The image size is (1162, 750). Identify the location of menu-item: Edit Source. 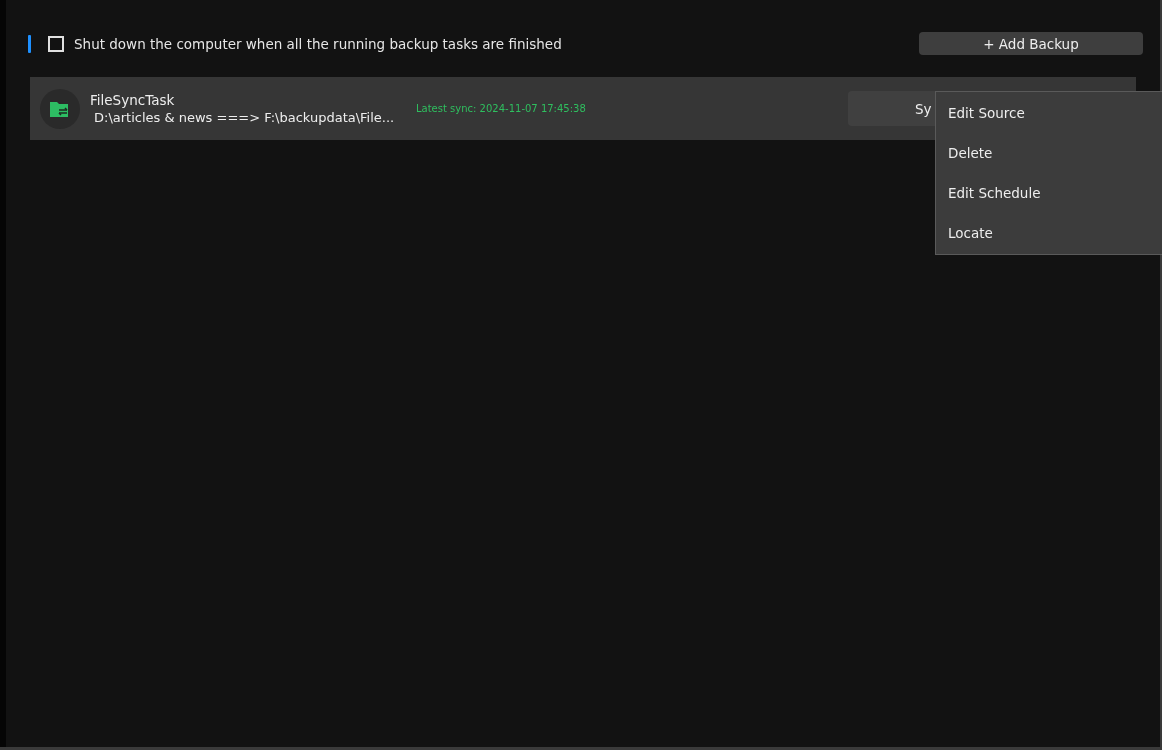
(1049, 113).